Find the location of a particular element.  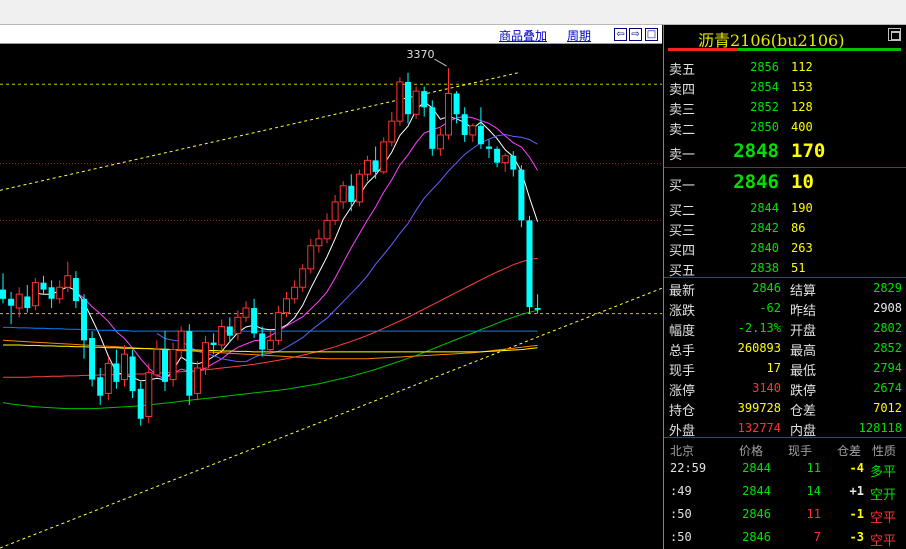

bid-one-row: 买一 2846 10 is located at coordinates (785, 182).